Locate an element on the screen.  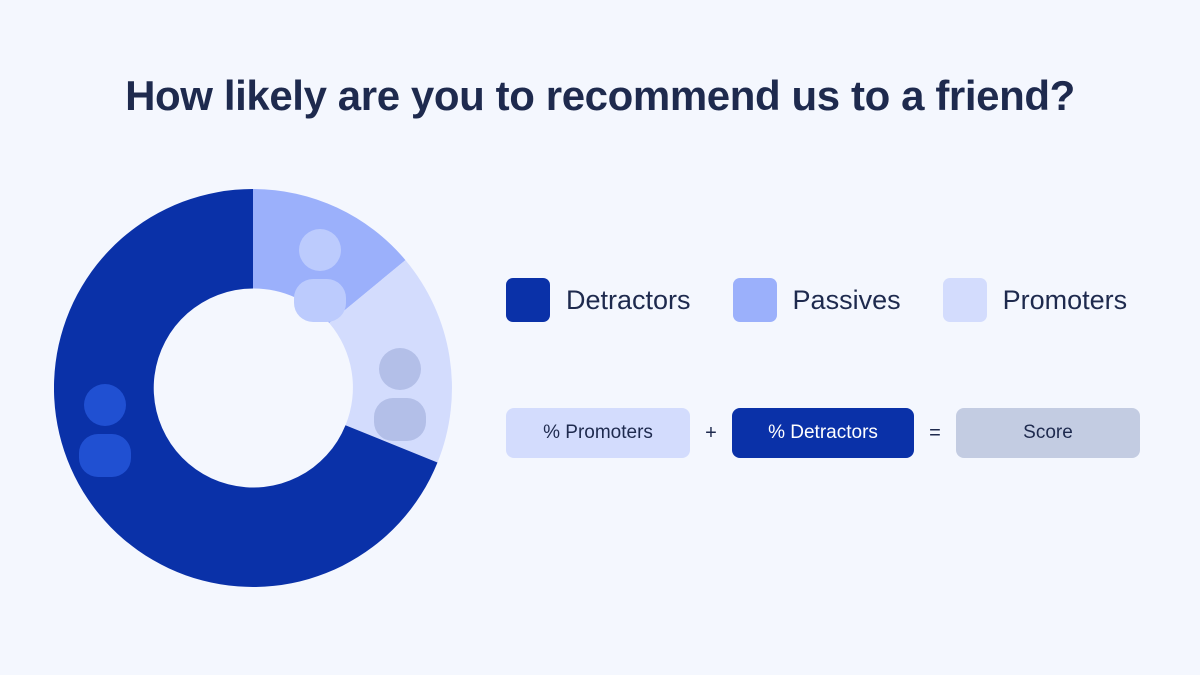
formula-pill-score: Score is located at coordinates (1048, 433).